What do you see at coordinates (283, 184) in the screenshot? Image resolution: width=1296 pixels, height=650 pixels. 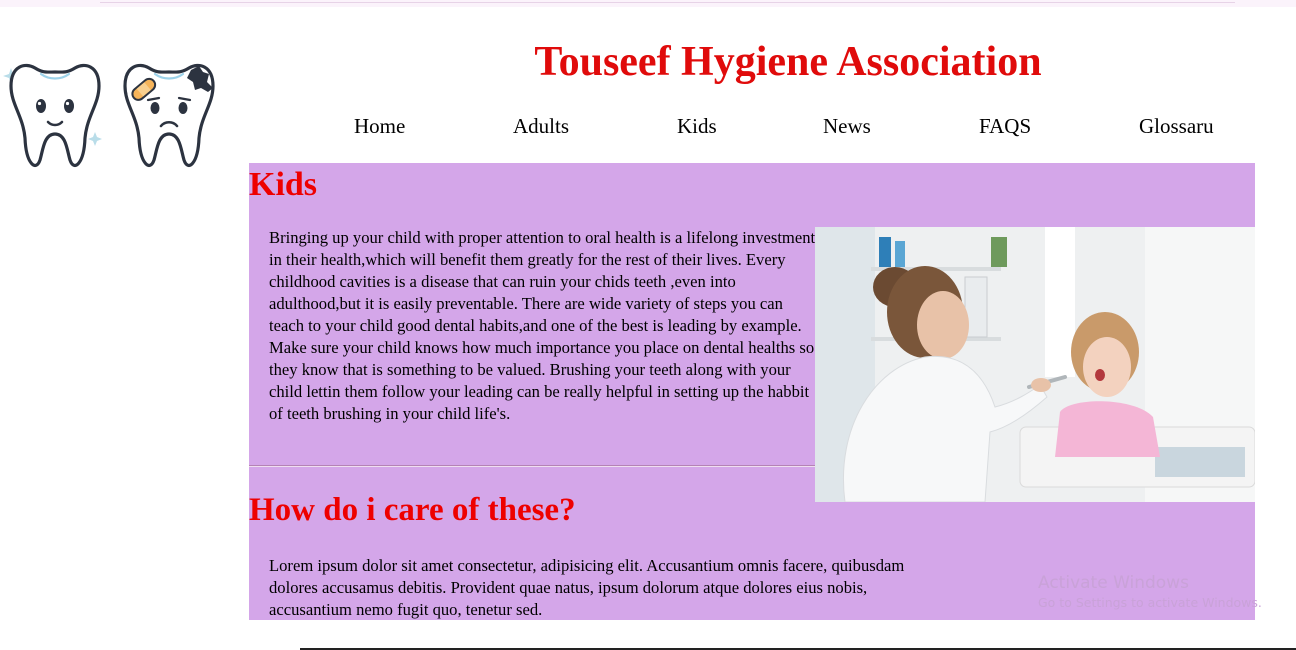 I see `kids-heading: Kids` at bounding box center [283, 184].